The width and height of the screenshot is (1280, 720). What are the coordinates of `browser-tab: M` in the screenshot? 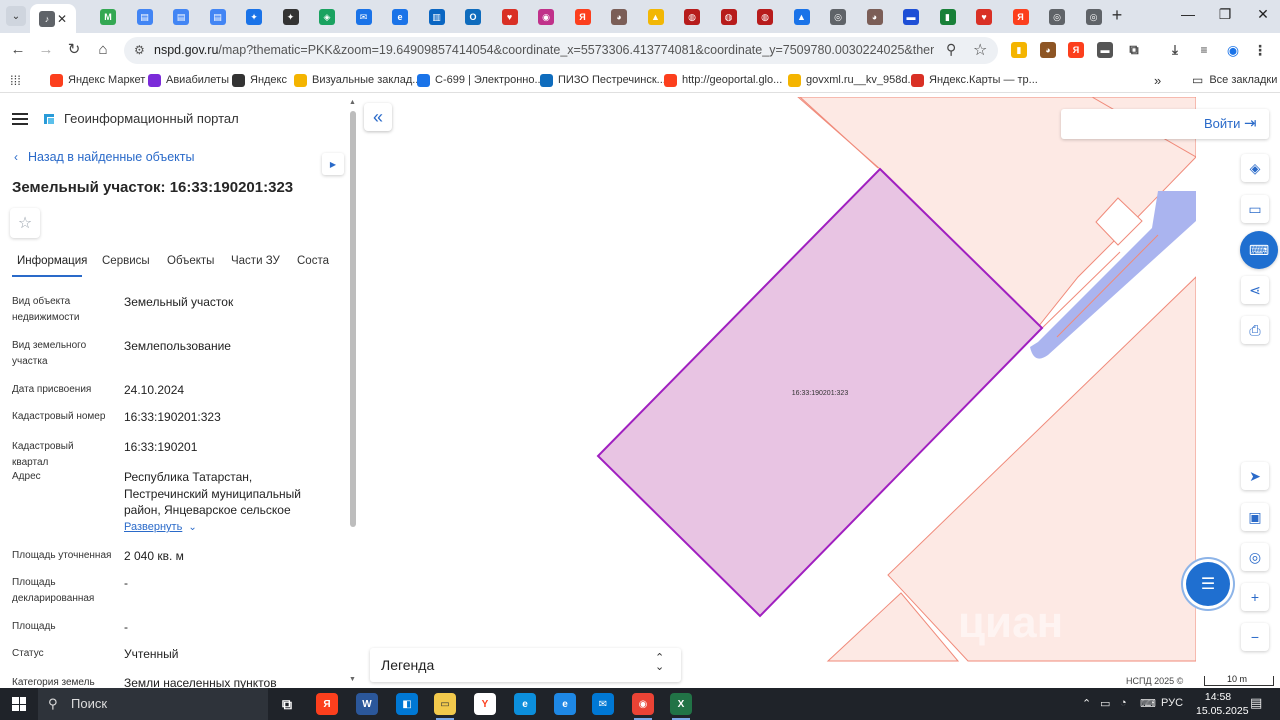 It's located at (108, 17).